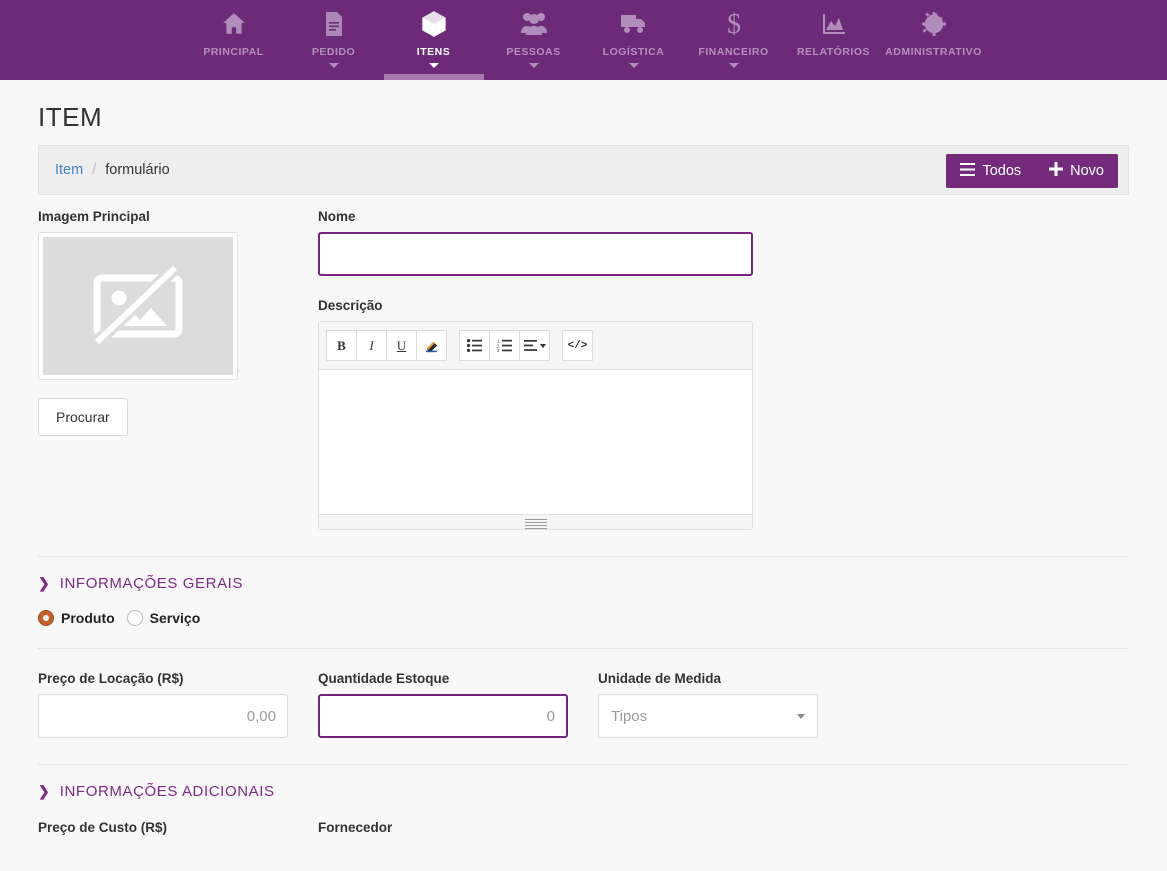  What do you see at coordinates (134, 618) in the screenshot?
I see `radio-servico-indicator` at bounding box center [134, 618].